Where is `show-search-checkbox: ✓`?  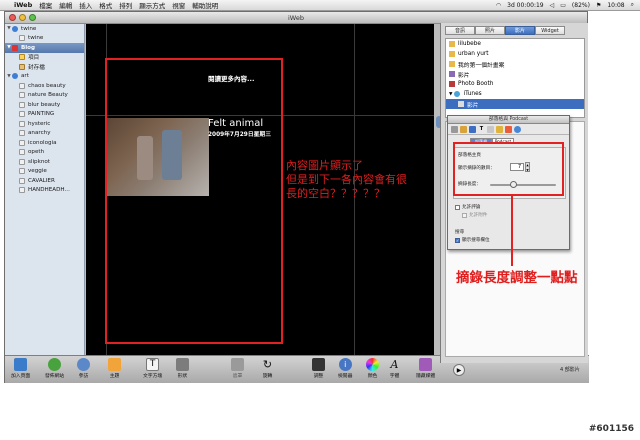 show-search-checkbox: ✓ is located at coordinates (457, 240).